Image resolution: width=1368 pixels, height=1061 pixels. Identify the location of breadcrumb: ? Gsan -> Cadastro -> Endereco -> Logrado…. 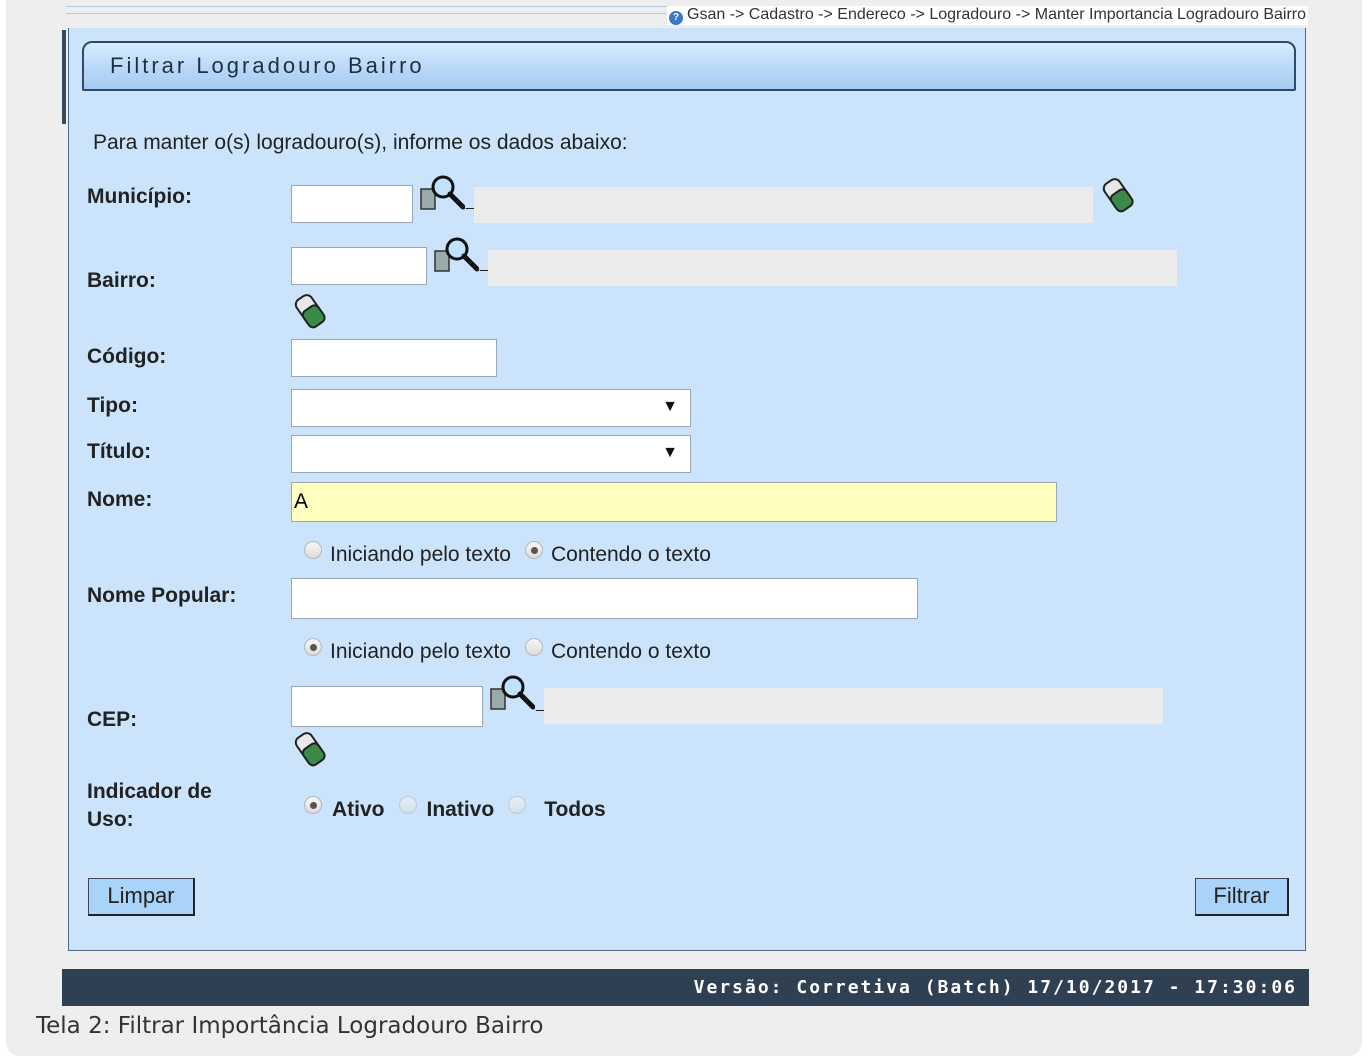
(987, 15).